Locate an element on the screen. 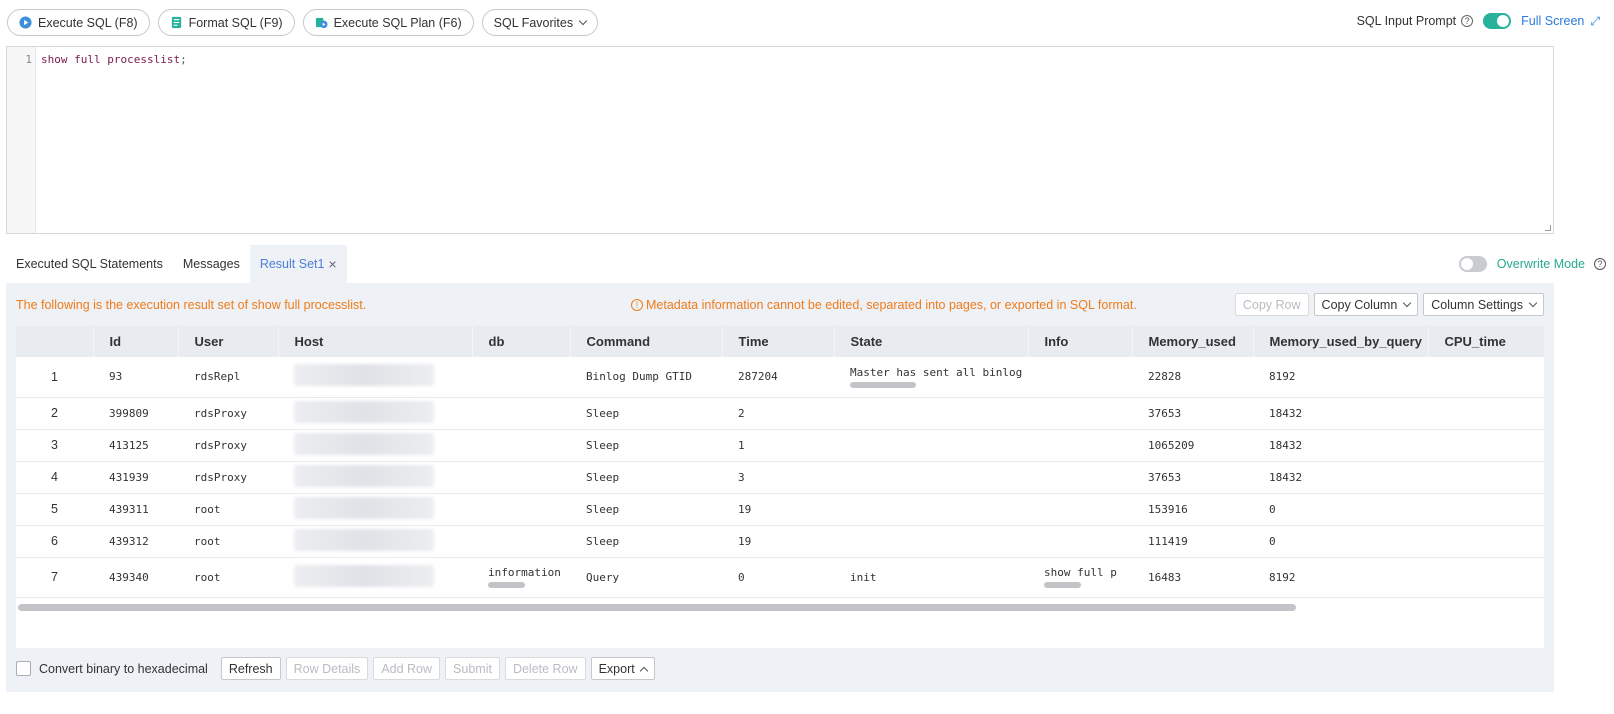  full-screen-button: Full Screen ⤢ is located at coordinates (1560, 21).